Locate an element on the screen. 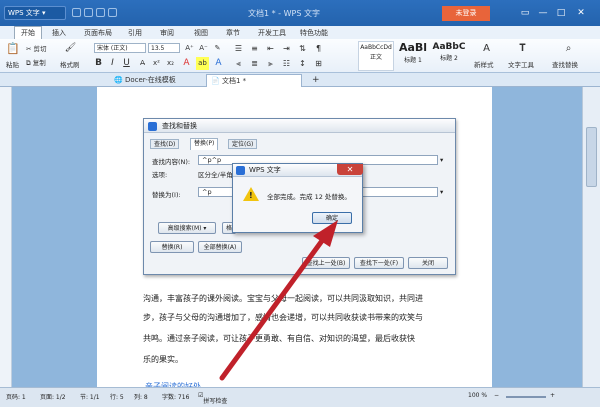 This screenshot has width=600, height=407. status-row: 行: 5 is located at coordinates (117, 397).